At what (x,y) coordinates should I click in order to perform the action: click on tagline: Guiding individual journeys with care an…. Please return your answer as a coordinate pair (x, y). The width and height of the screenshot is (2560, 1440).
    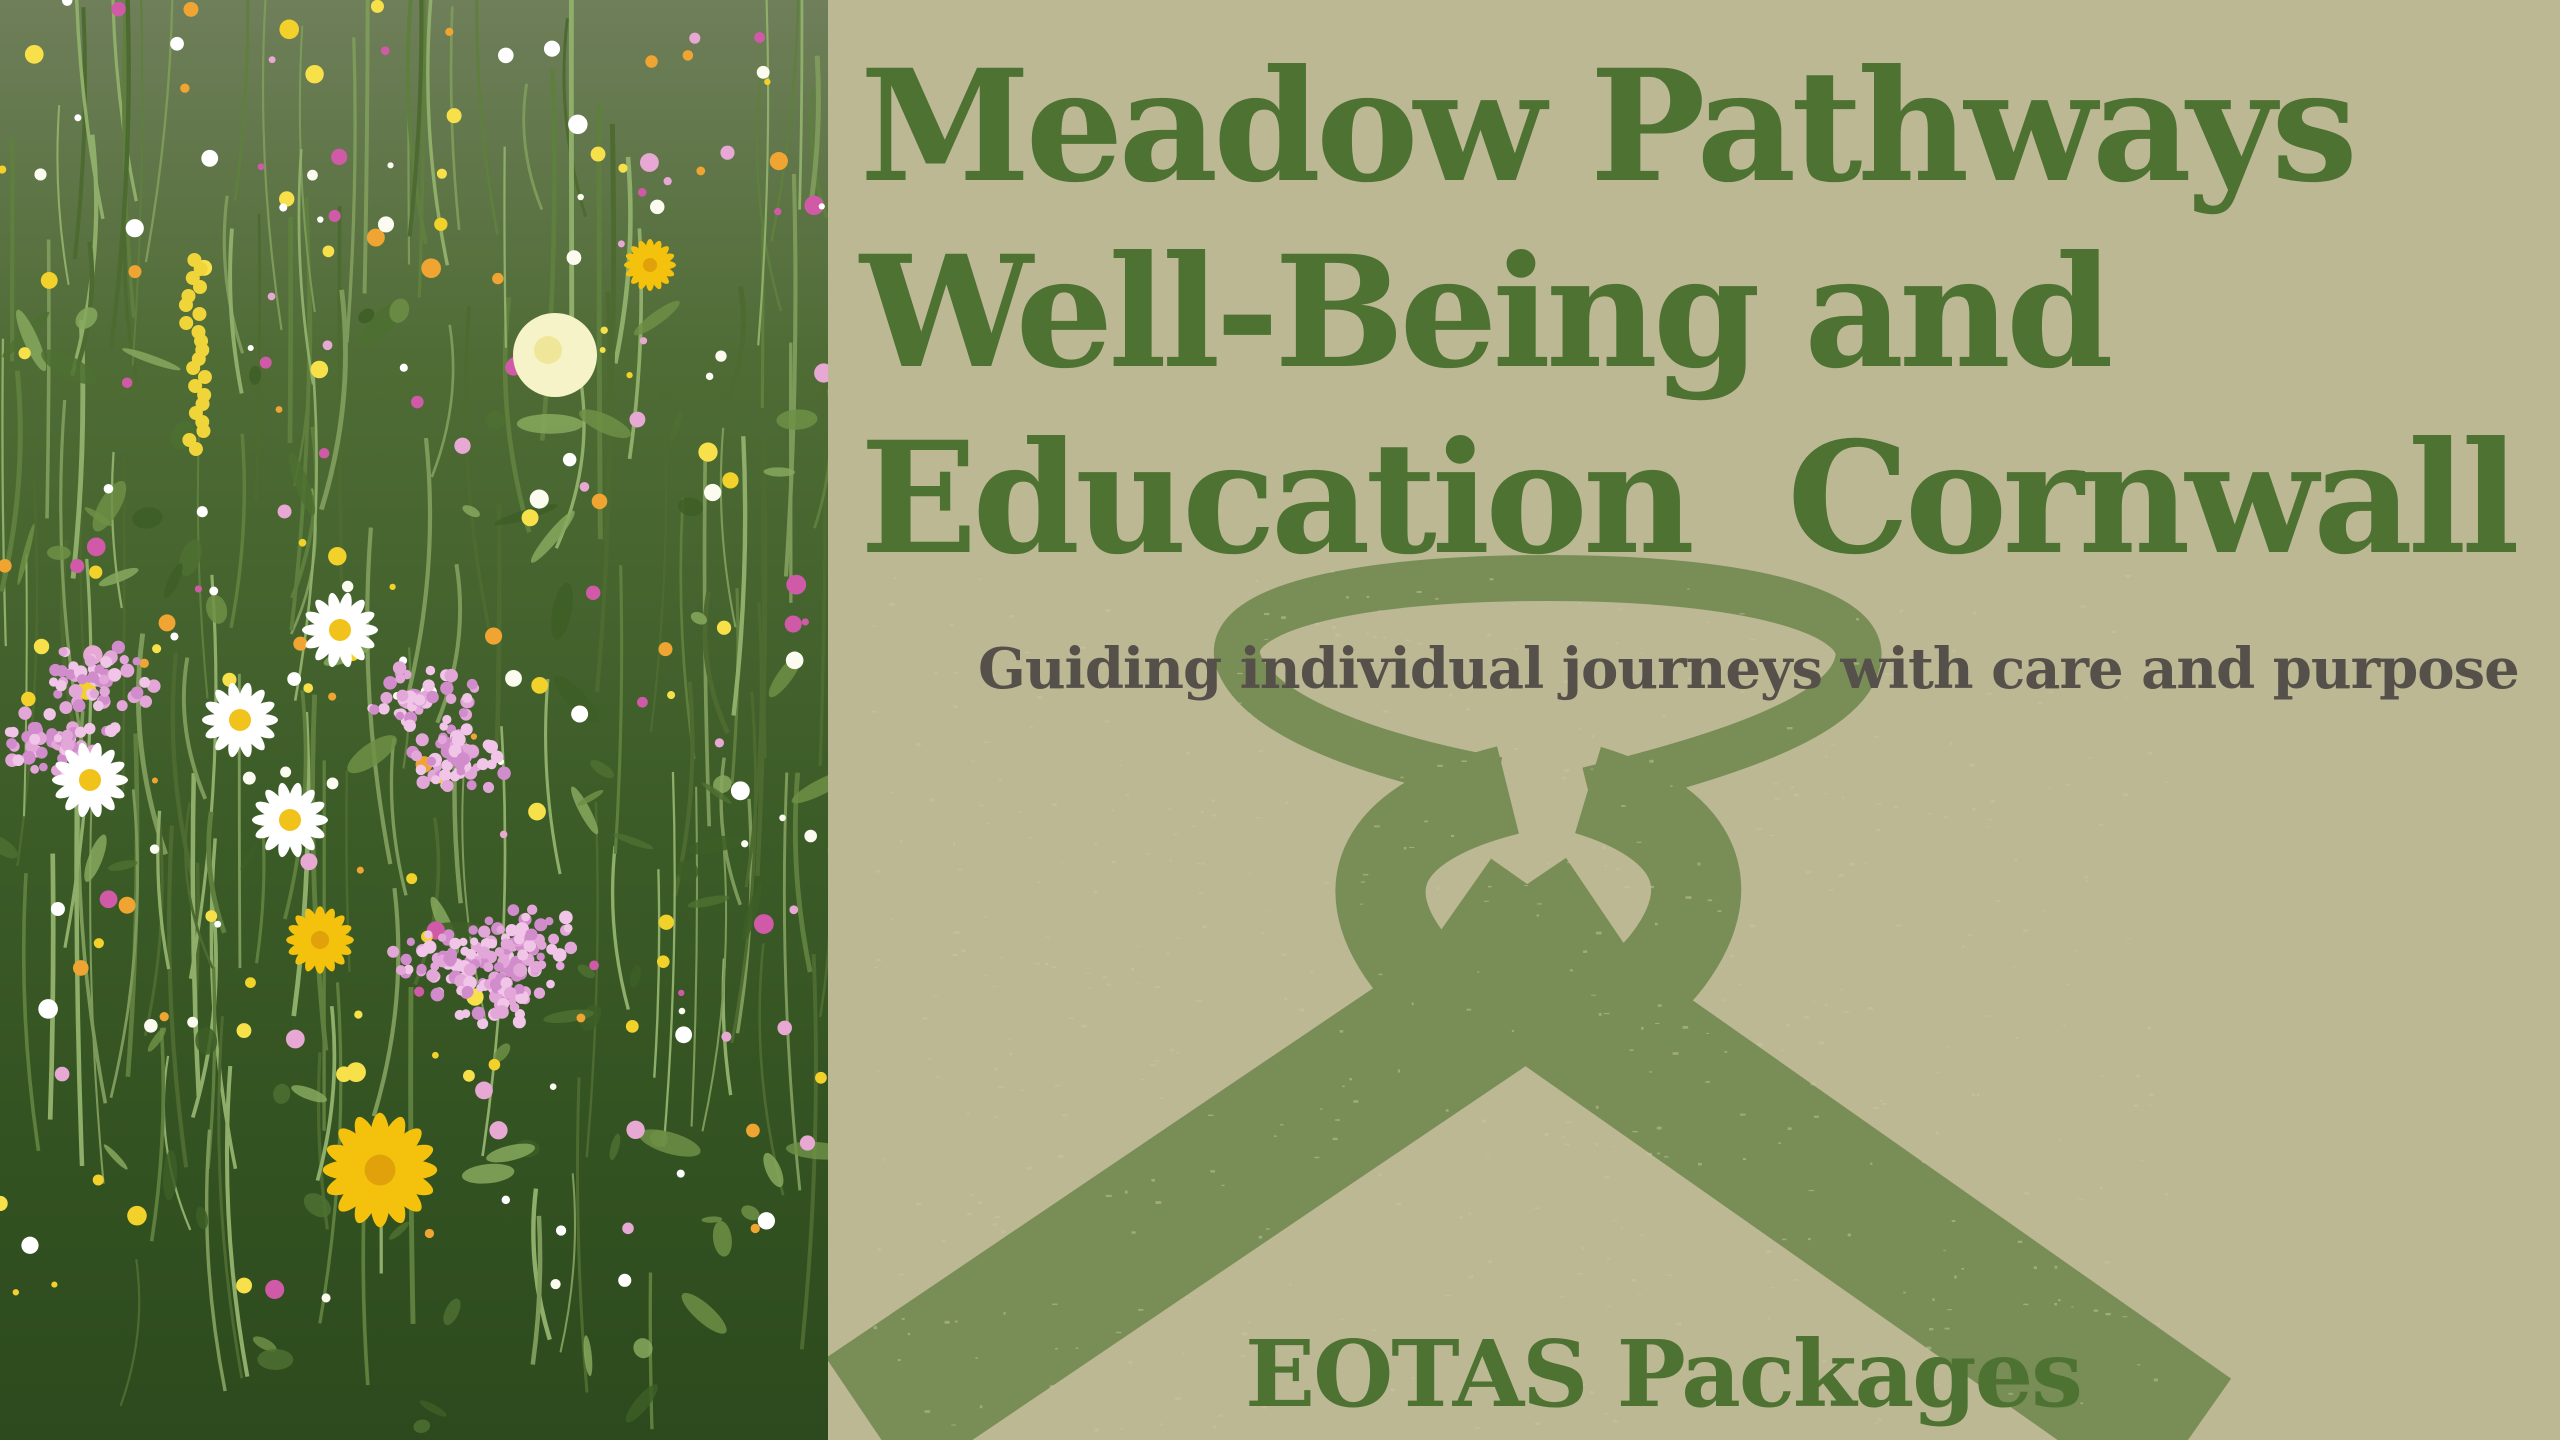
    Looking at the image, I should click on (1749, 669).